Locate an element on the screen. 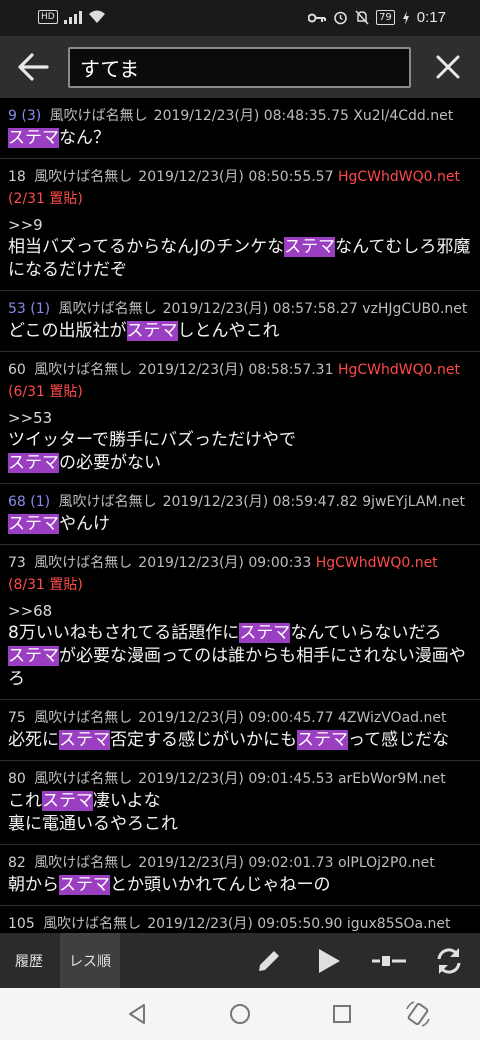  poster-id: vzHJgCUB0.net is located at coordinates (414, 309).